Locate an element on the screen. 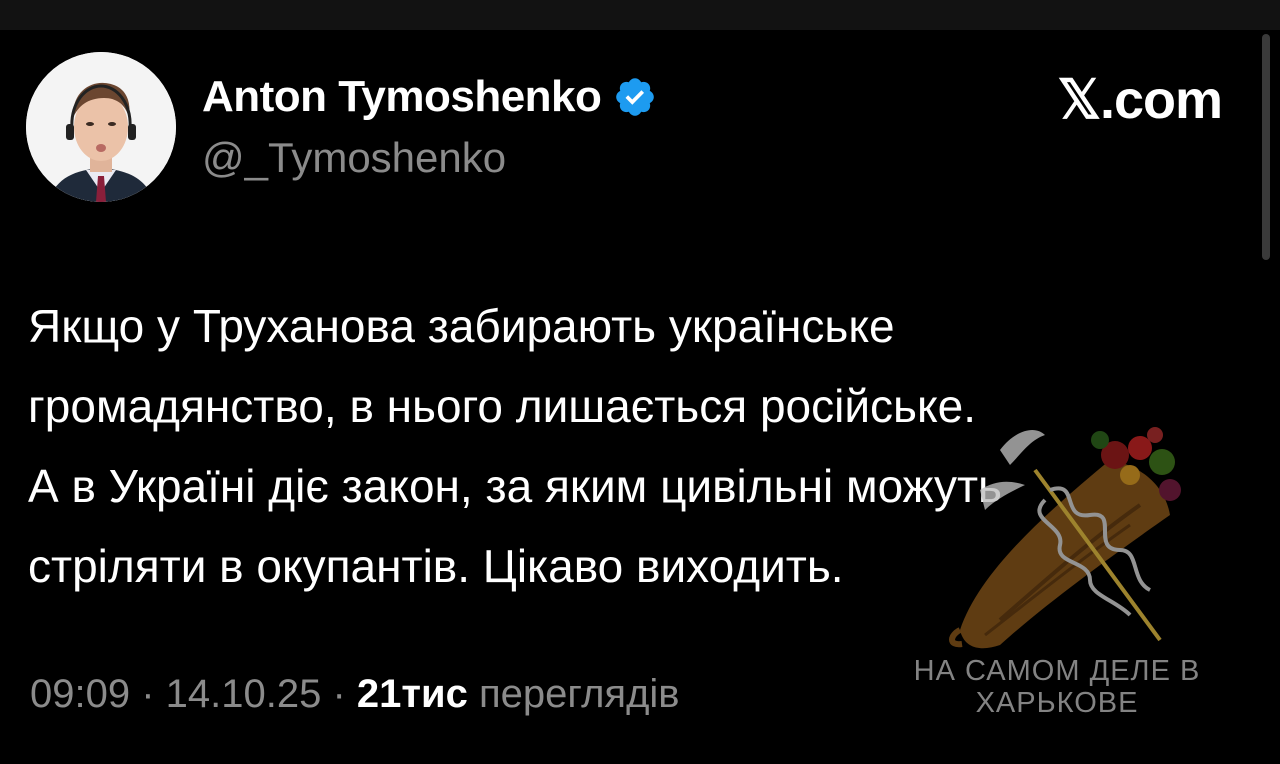  x-com-logo: 𝕏.com is located at coordinates (1140, 100).